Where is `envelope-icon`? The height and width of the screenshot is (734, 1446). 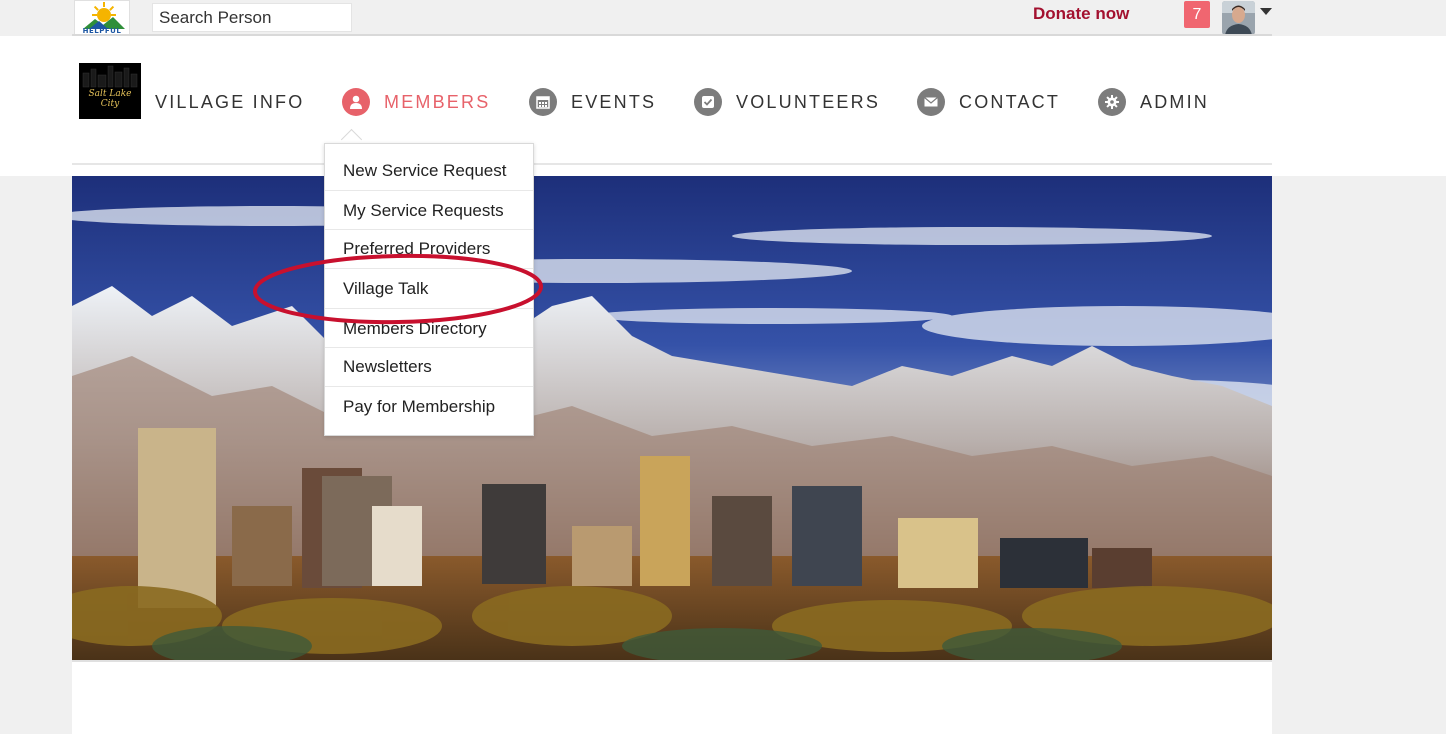 envelope-icon is located at coordinates (931, 102).